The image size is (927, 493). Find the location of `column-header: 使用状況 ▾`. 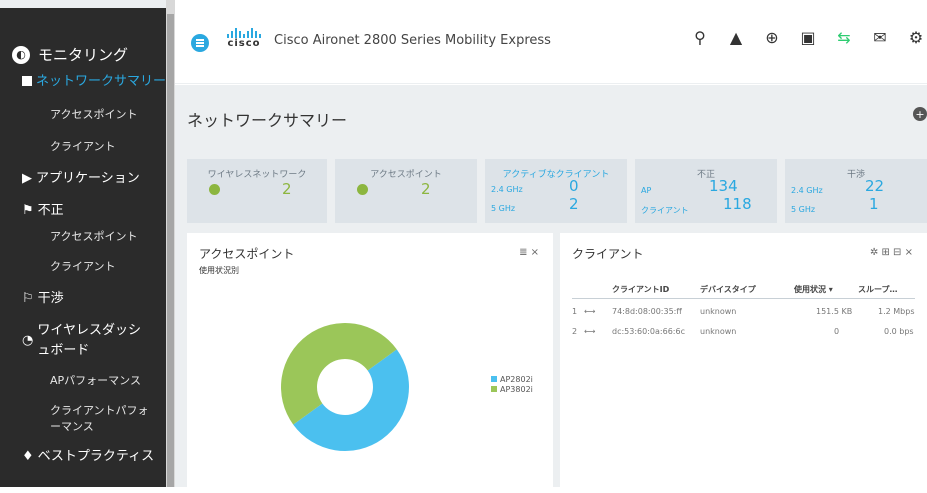

column-header: 使用状況 ▾ is located at coordinates (813, 289).